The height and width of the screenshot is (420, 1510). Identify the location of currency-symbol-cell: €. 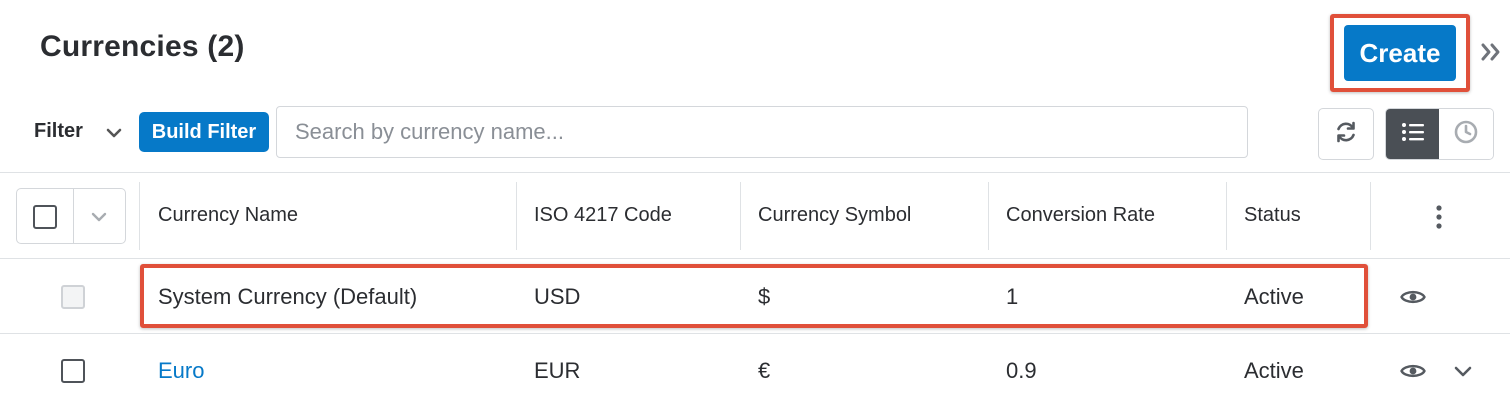
(764, 370).